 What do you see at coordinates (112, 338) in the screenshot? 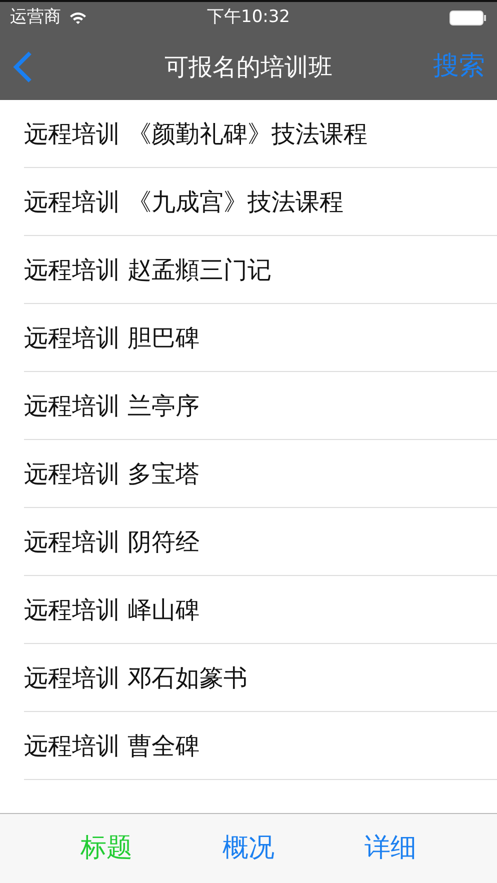
I see `course-title: 远程培训 胆巴碑` at bounding box center [112, 338].